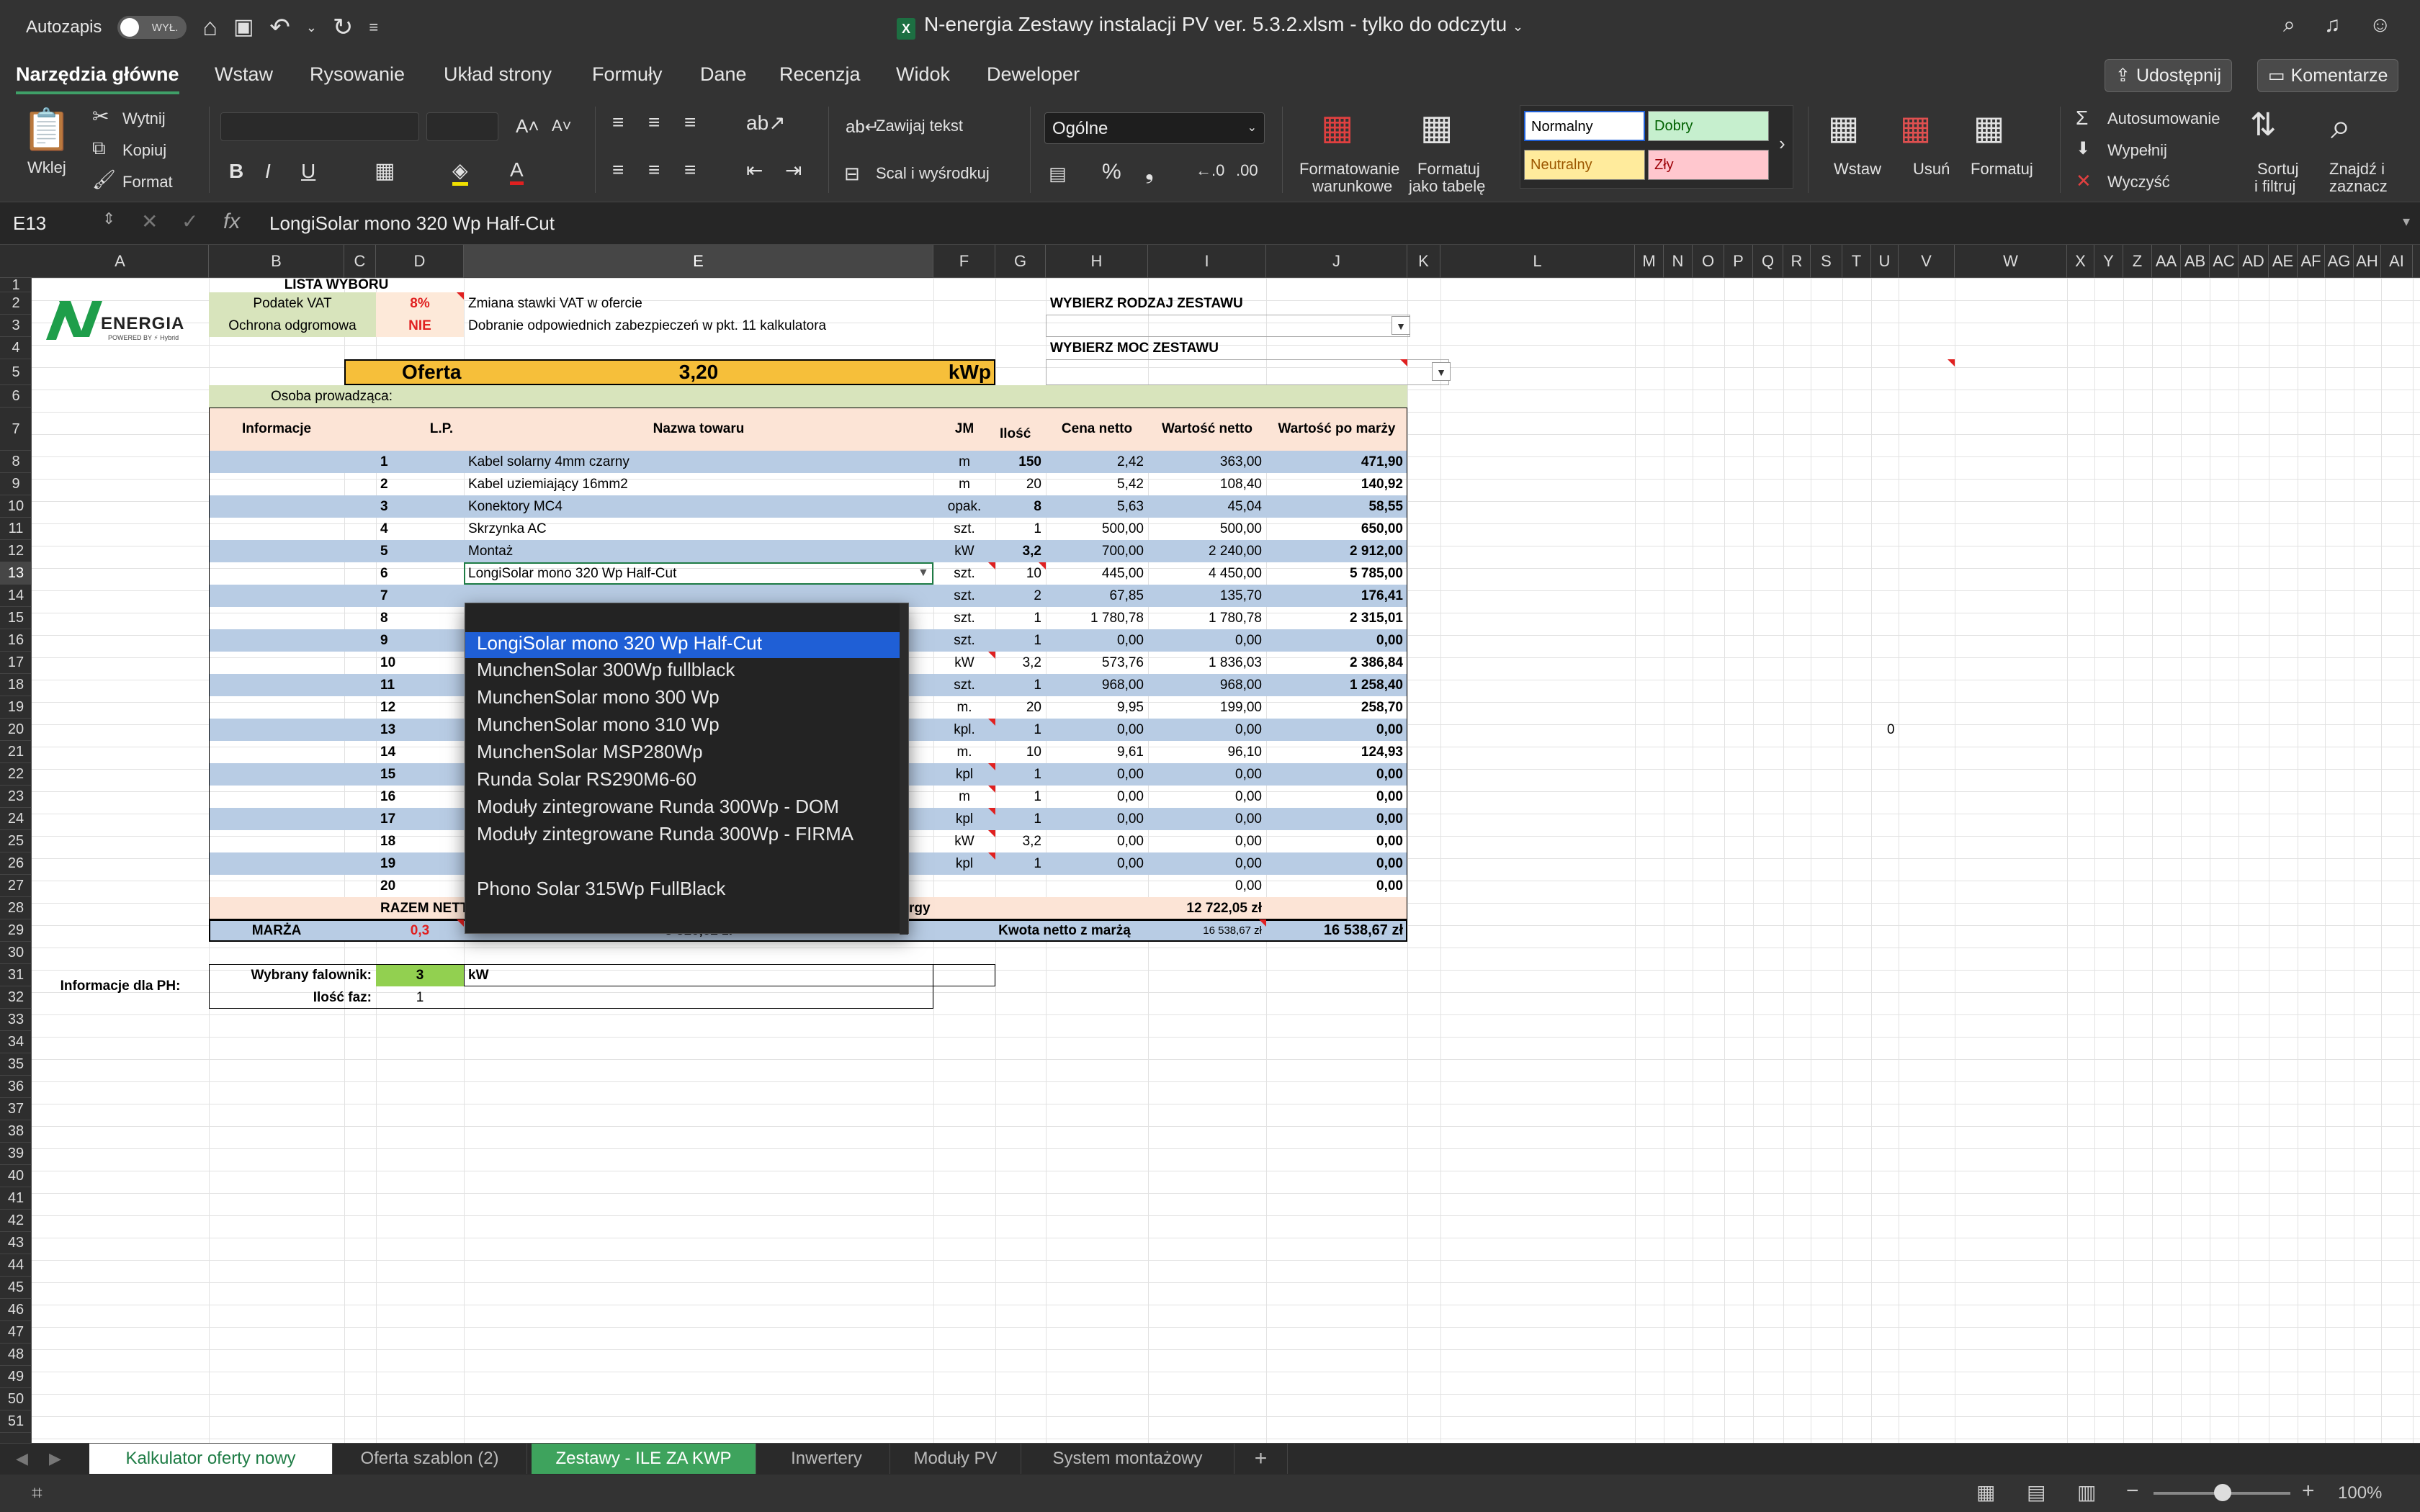  Describe the element at coordinates (420, 975) in the screenshot. I see `inverter-value: 3` at that location.